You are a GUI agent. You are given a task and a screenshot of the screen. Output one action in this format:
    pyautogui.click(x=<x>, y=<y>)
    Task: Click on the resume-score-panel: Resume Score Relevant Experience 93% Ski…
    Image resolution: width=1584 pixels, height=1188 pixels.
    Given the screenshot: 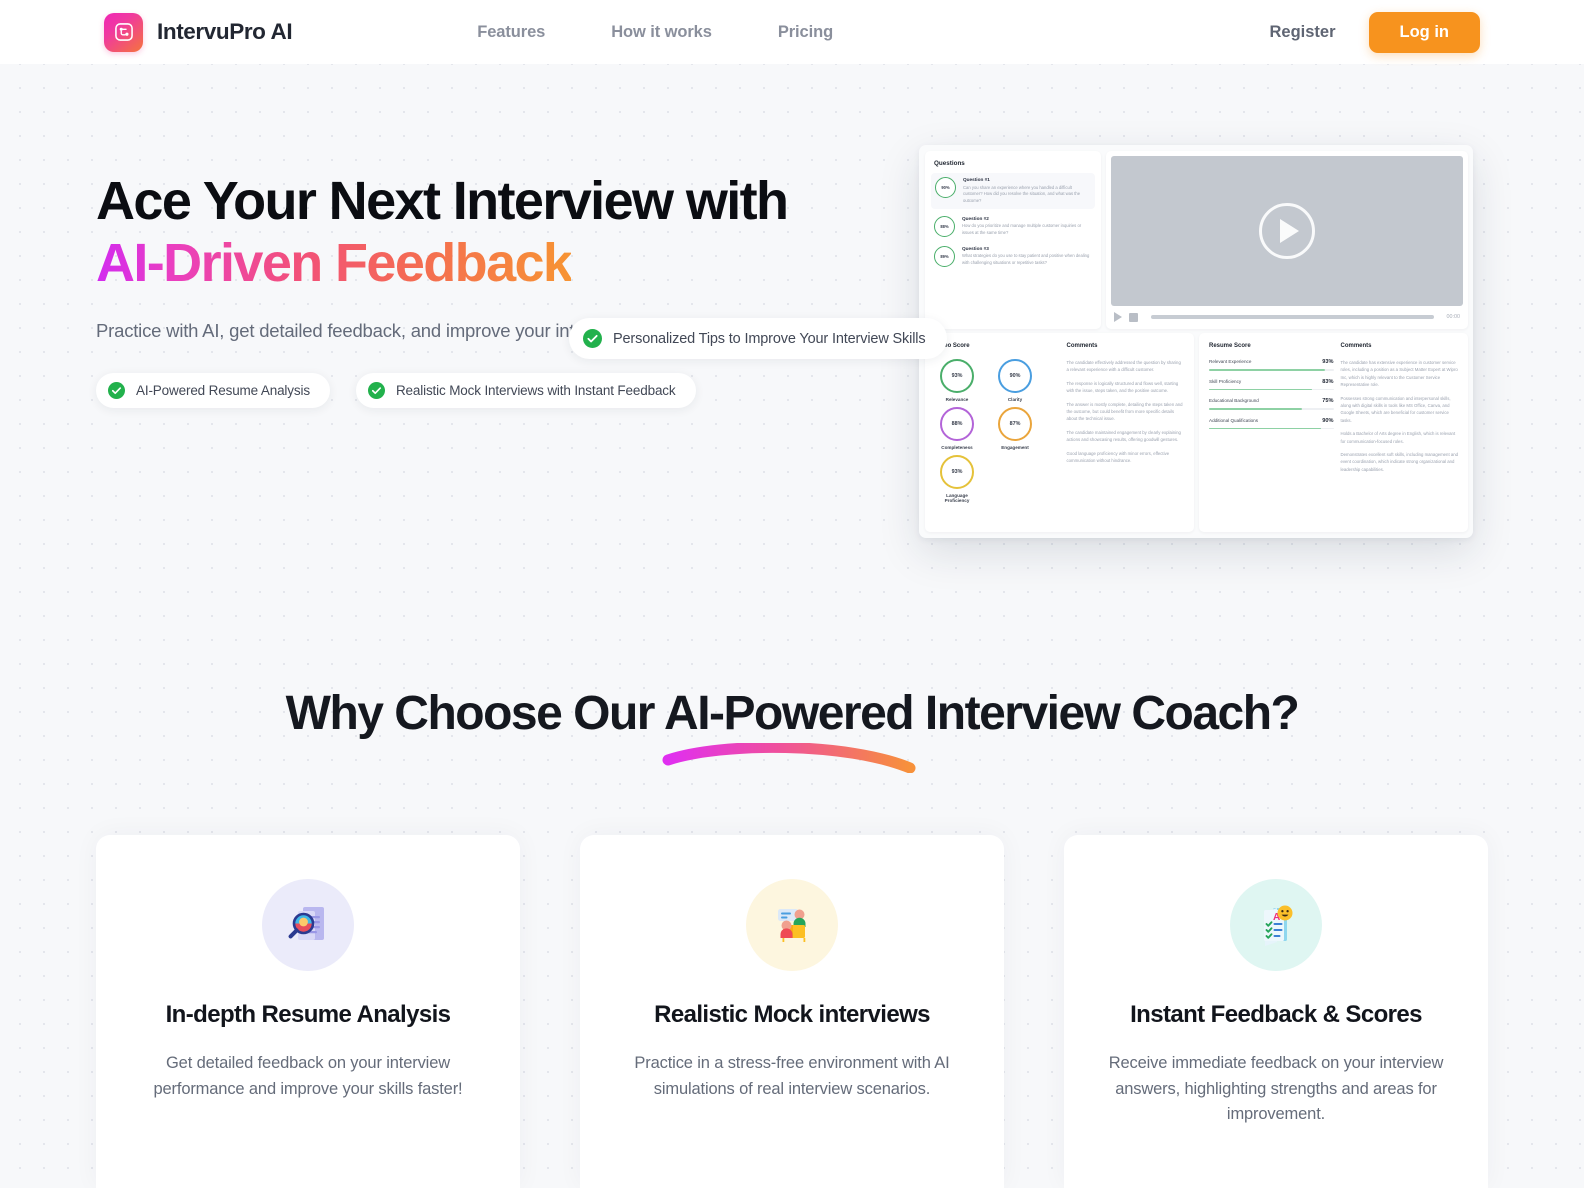 What is the action you would take?
    pyautogui.click(x=1333, y=432)
    